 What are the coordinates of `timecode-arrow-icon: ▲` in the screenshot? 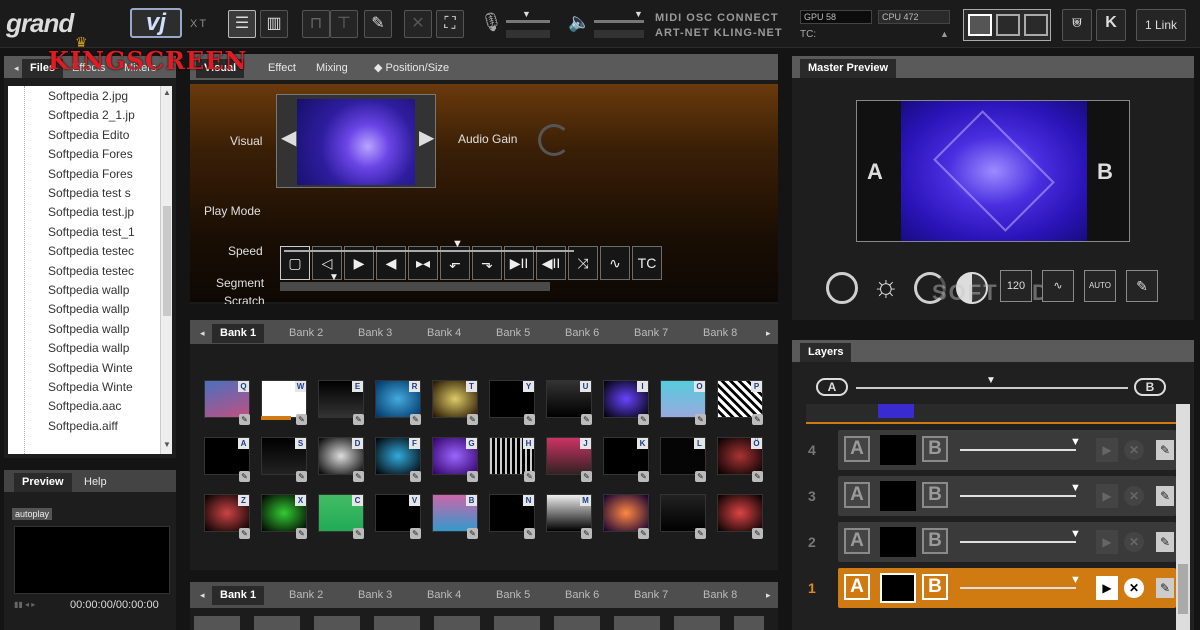 It's located at (944, 34).